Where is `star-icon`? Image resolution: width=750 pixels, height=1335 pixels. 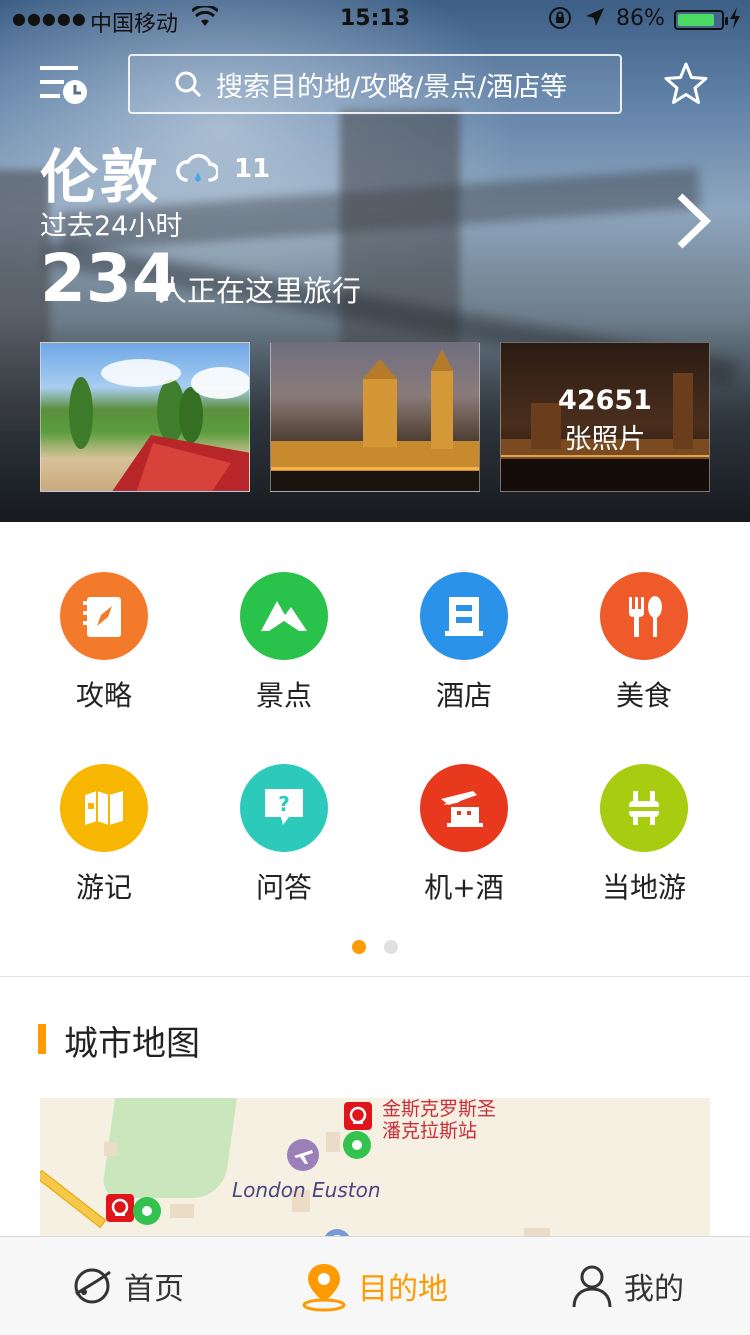 star-icon is located at coordinates (686, 83).